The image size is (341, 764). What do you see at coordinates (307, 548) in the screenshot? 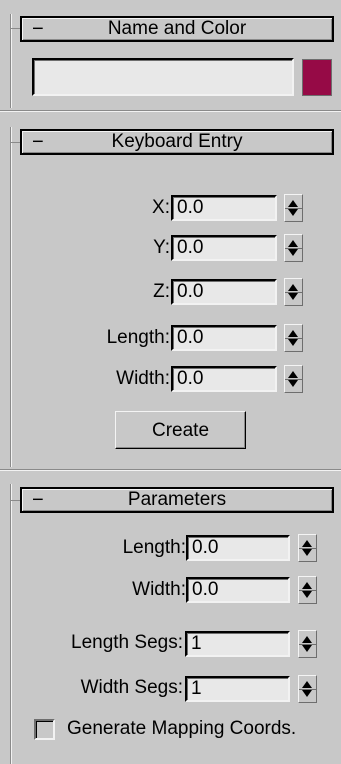
I see `param-length-spinner` at bounding box center [307, 548].